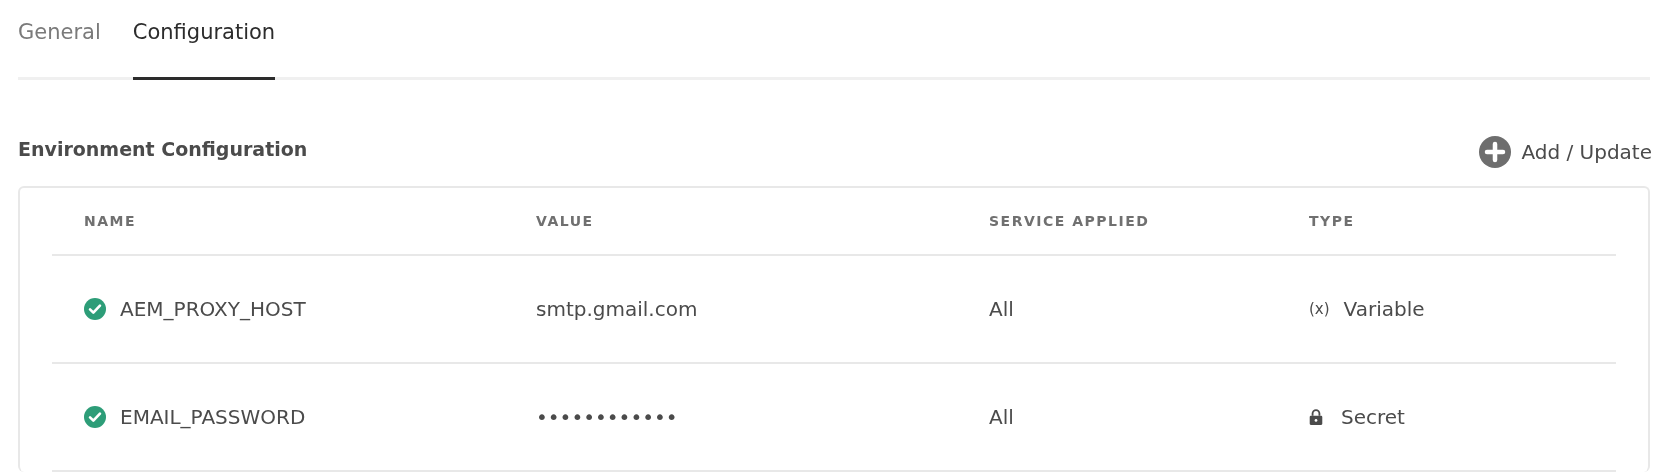 Image resolution: width=1676 pixels, height=474 pixels. What do you see at coordinates (213, 417) in the screenshot?
I see `table-cell: EMAIL_PASSWORD` at bounding box center [213, 417].